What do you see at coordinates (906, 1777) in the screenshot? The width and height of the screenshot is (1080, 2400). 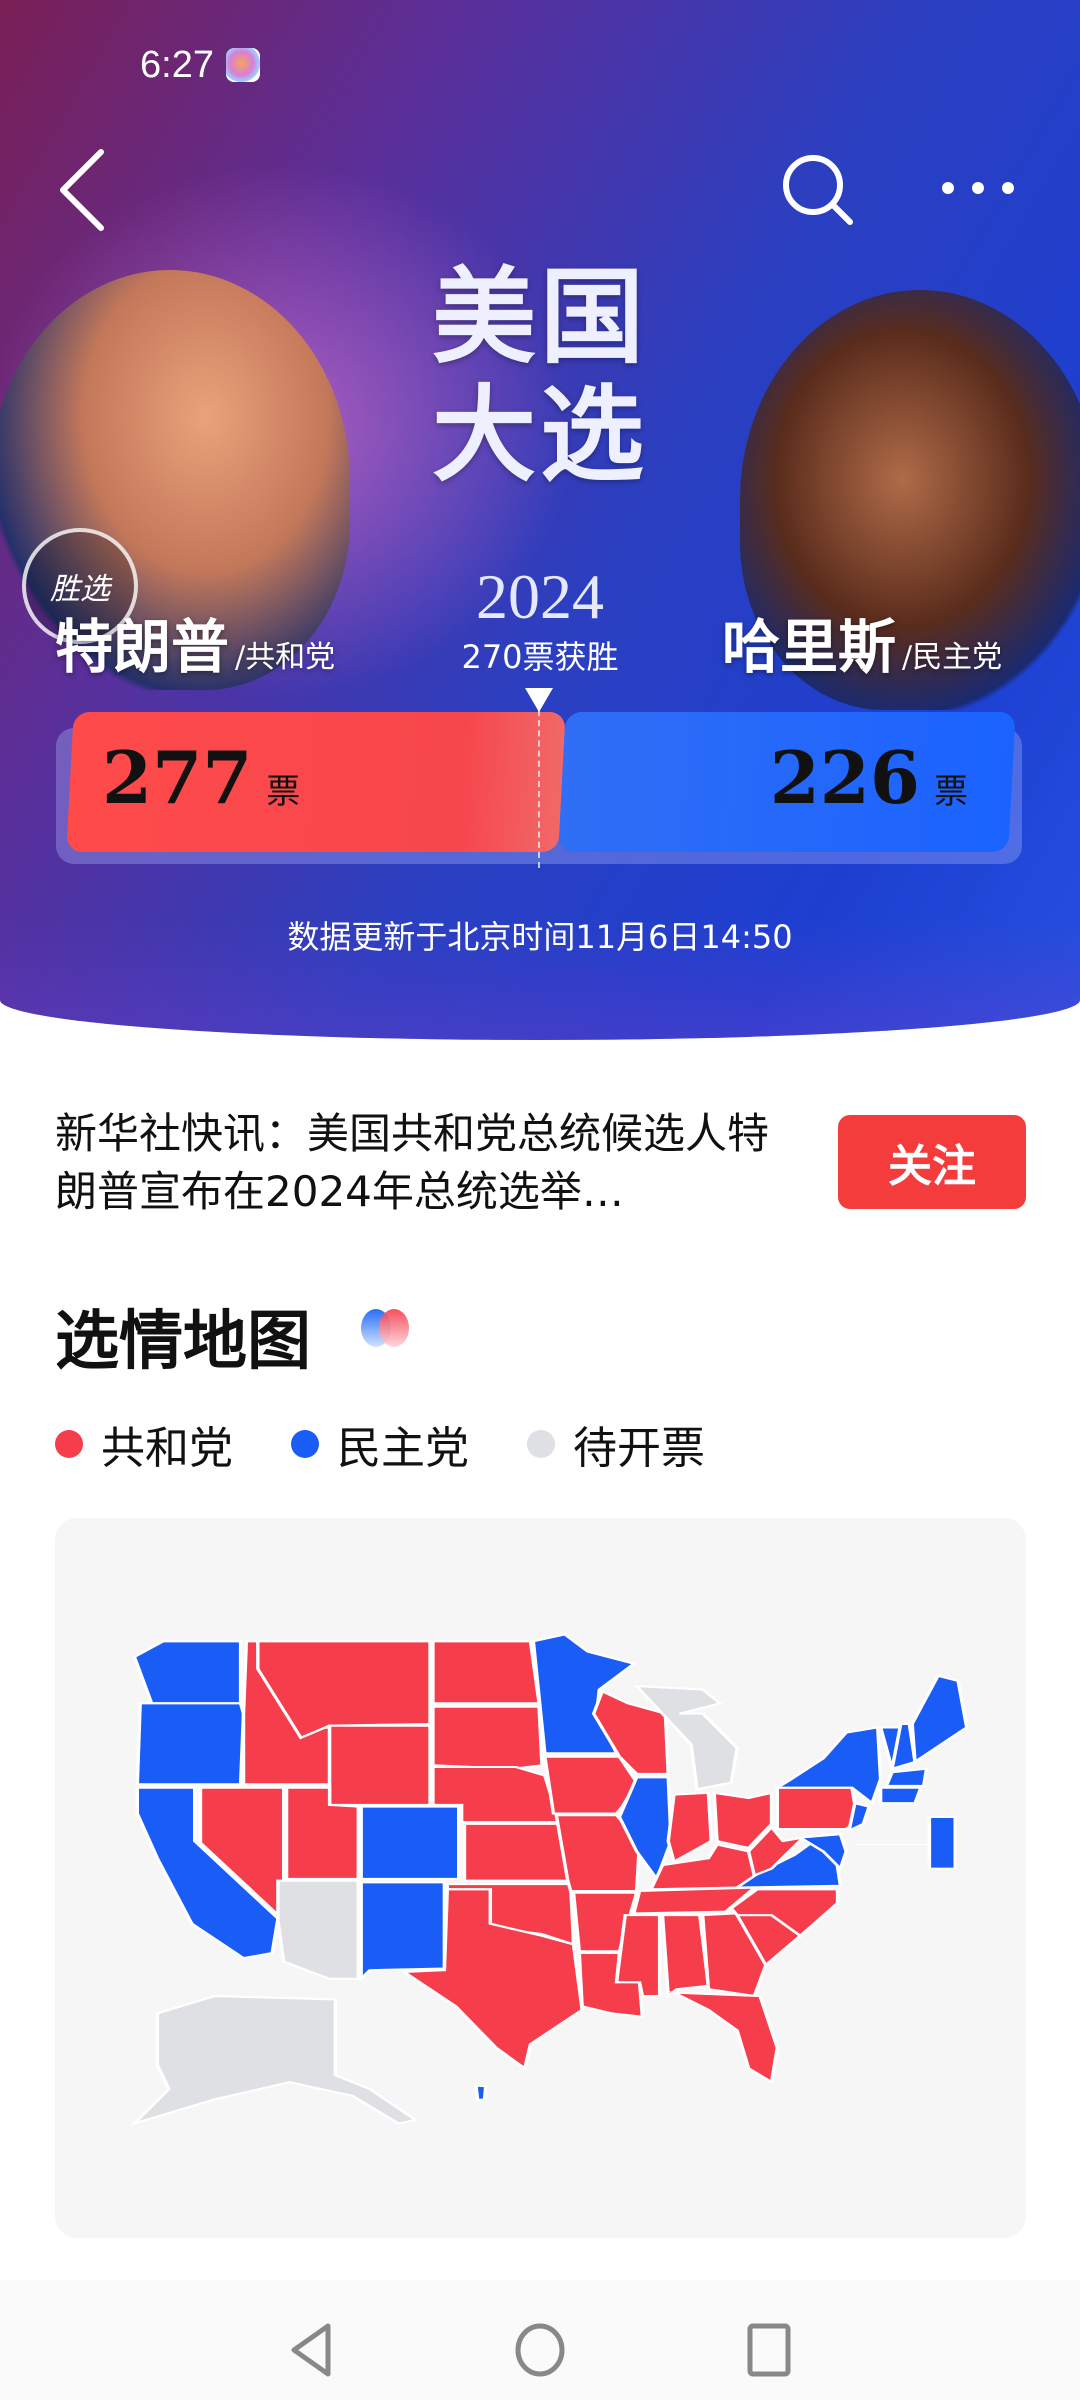 I see `state-ma` at bounding box center [906, 1777].